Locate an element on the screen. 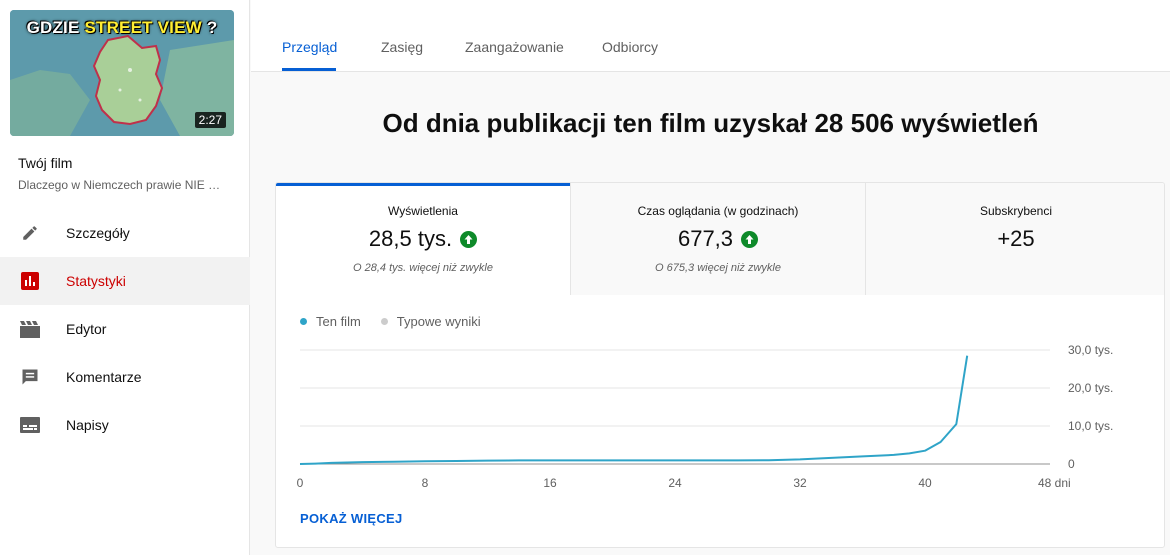  metric-value-text: +25 is located at coordinates (1016, 238).